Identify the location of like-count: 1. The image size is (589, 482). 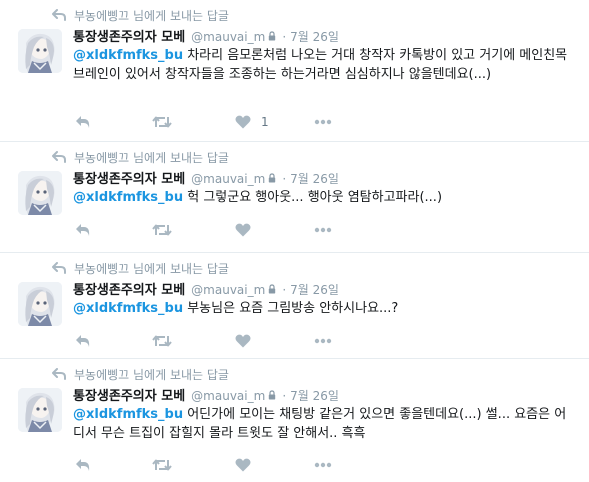
(265, 122).